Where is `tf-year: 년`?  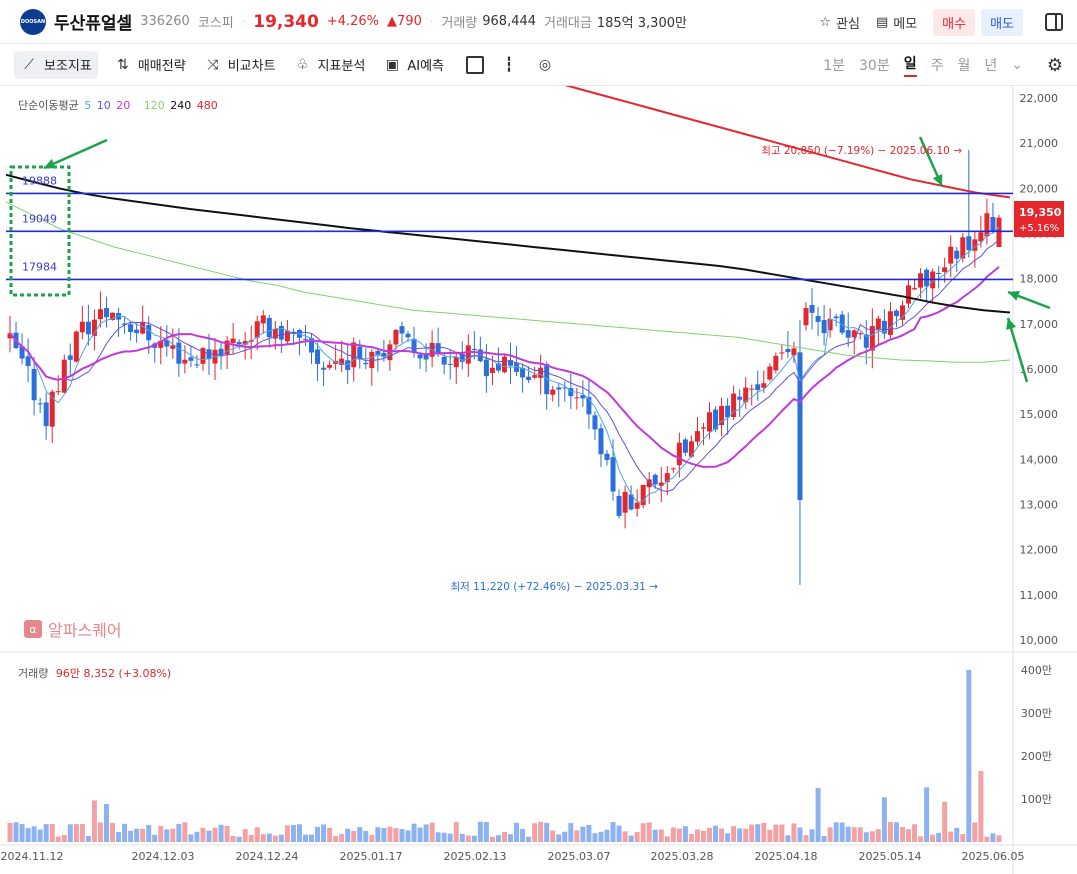
tf-year: 년 is located at coordinates (990, 65).